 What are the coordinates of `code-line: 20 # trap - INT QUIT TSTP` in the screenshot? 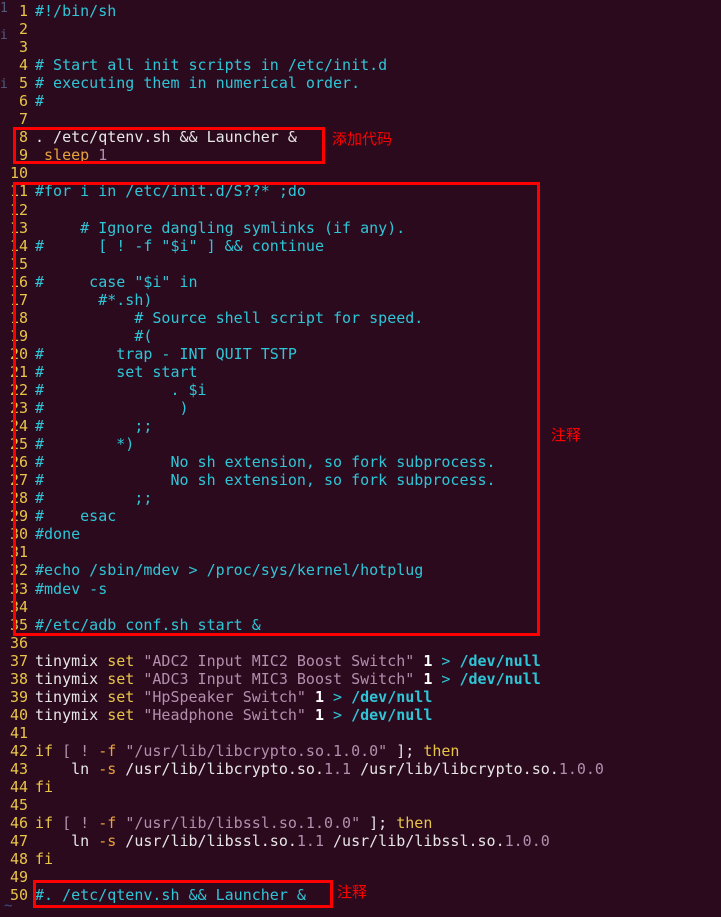 It's located at (360, 354).